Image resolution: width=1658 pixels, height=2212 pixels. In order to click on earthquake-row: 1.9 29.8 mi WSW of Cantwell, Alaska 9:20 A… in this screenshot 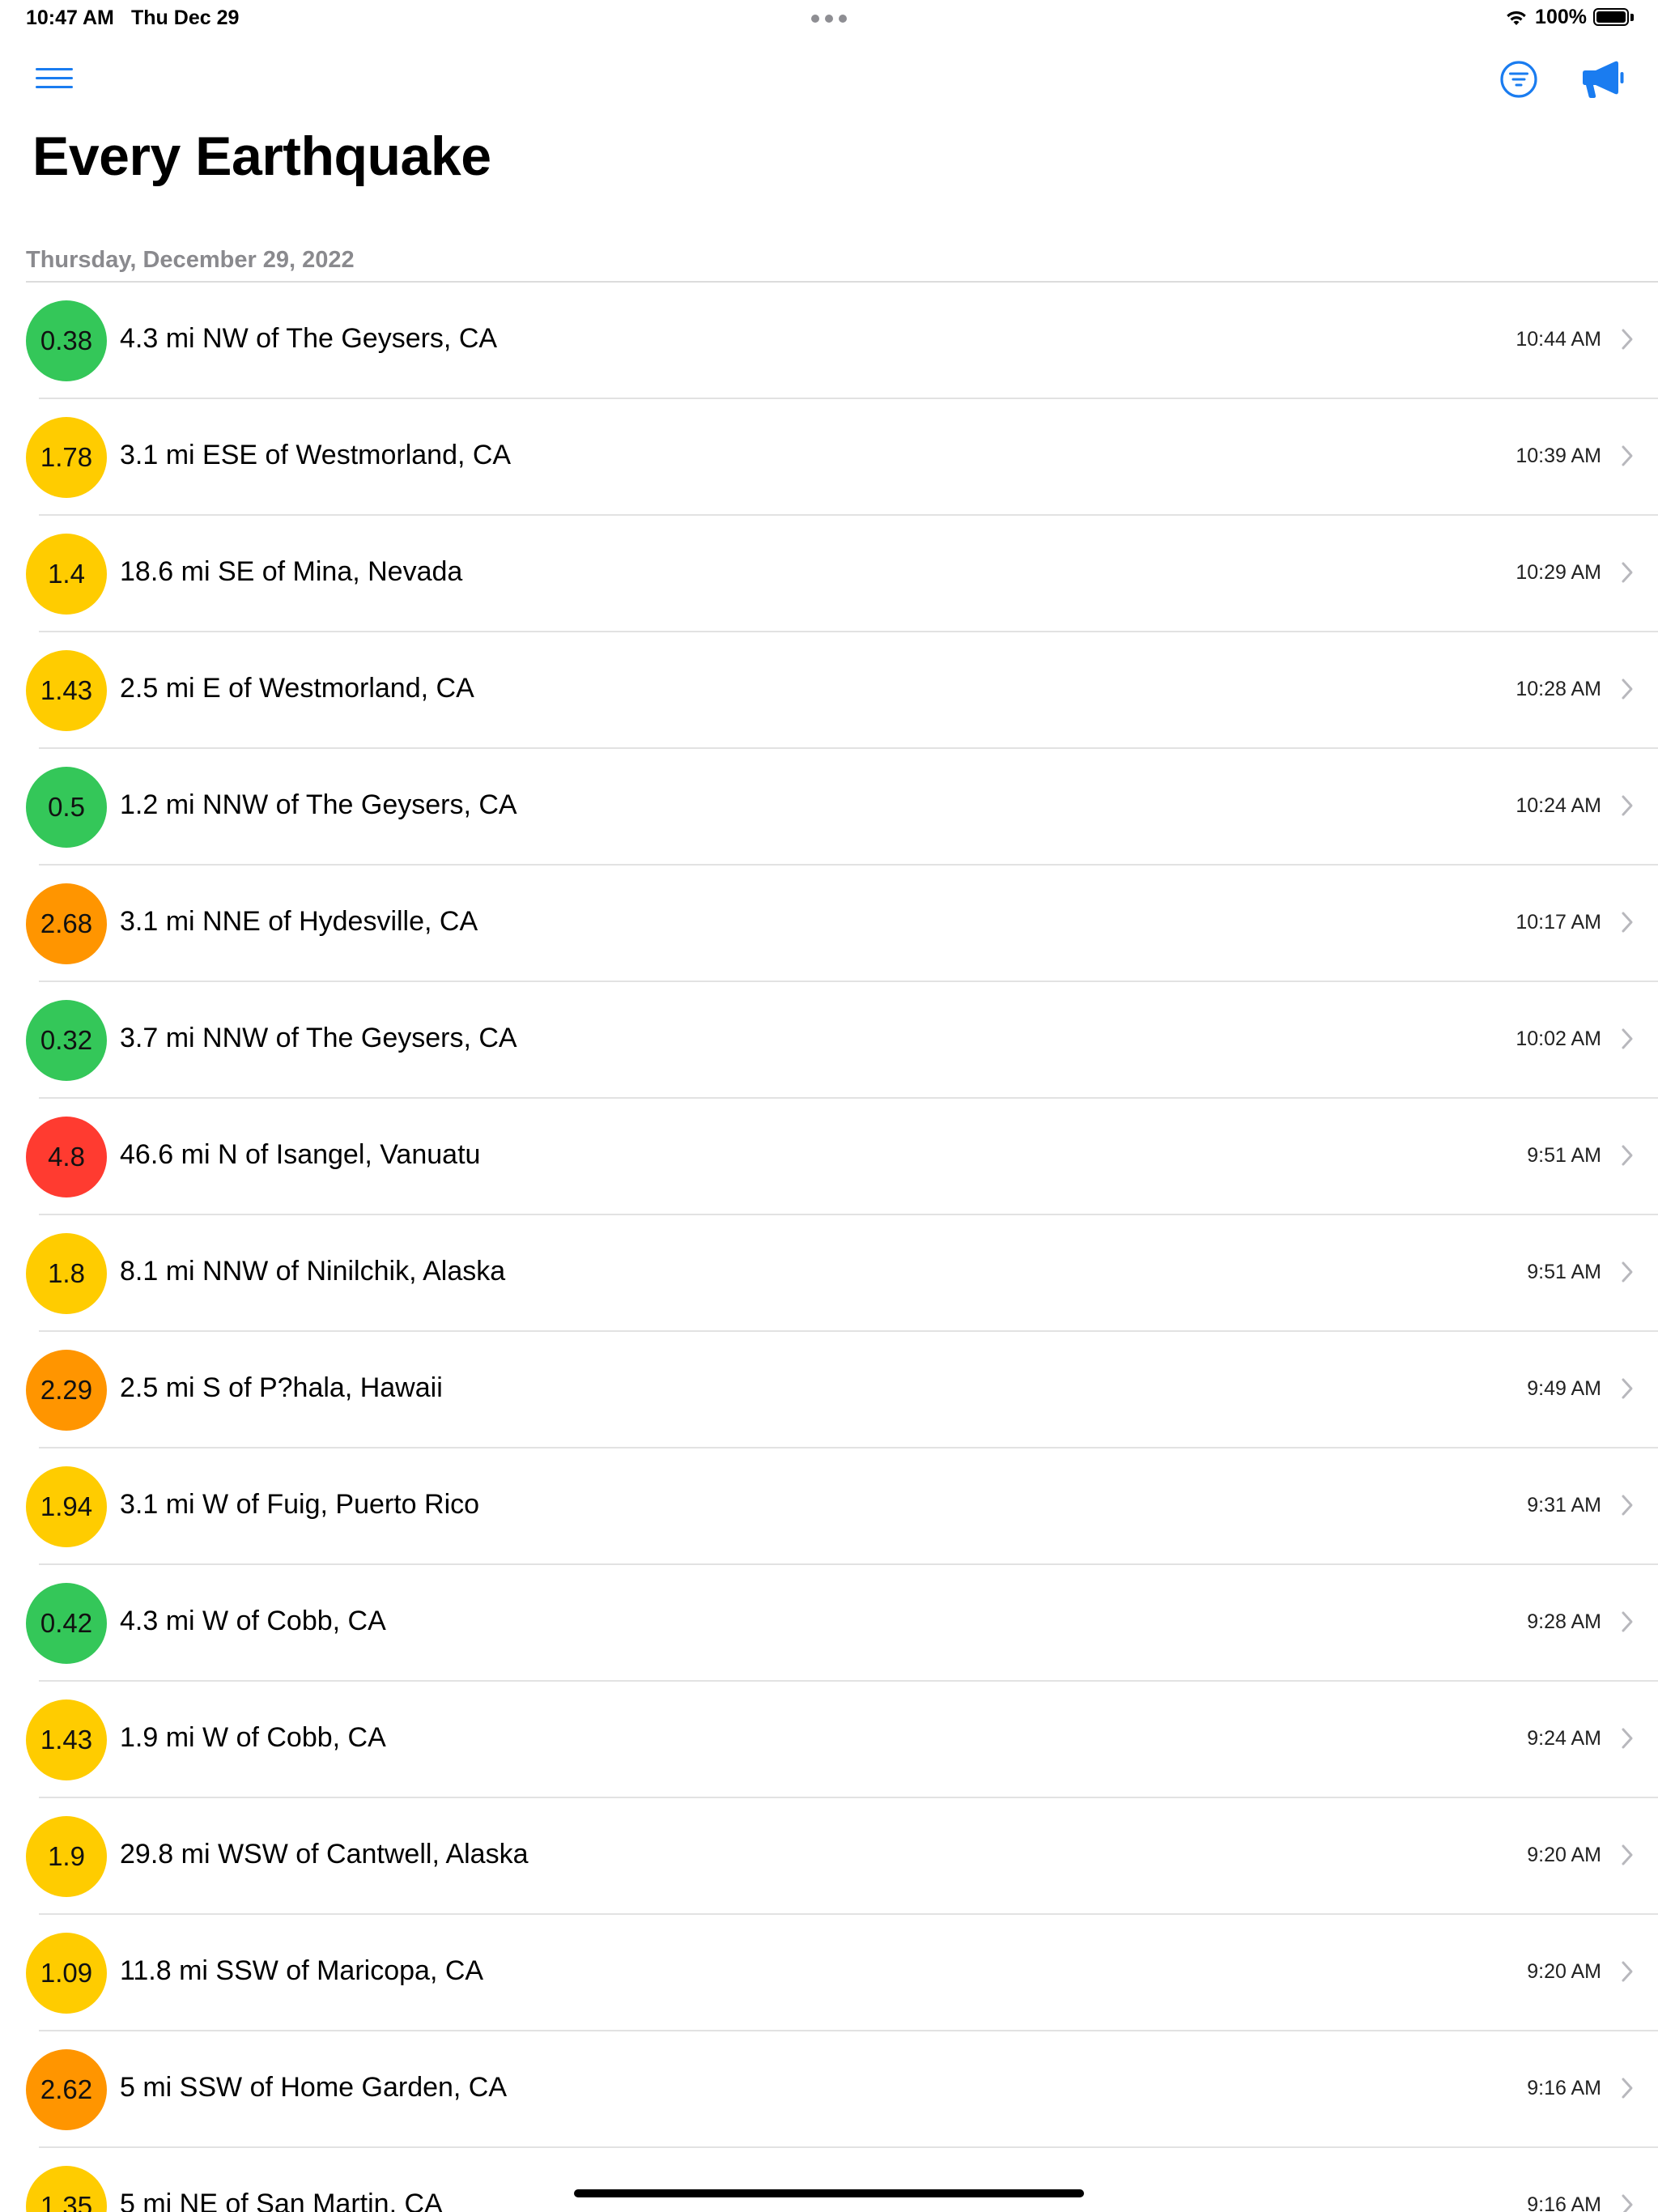, I will do `click(829, 1857)`.